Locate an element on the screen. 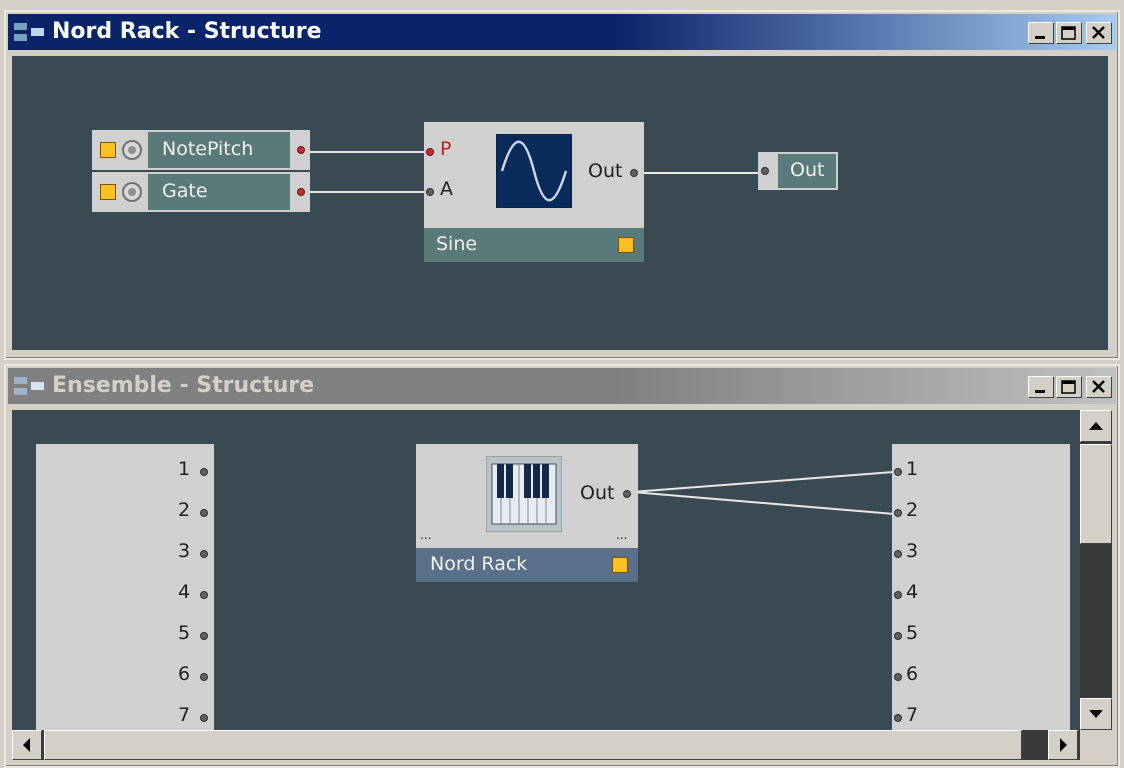 The image size is (1124, 768). horizontal-scrollbar is located at coordinates (546, 745).